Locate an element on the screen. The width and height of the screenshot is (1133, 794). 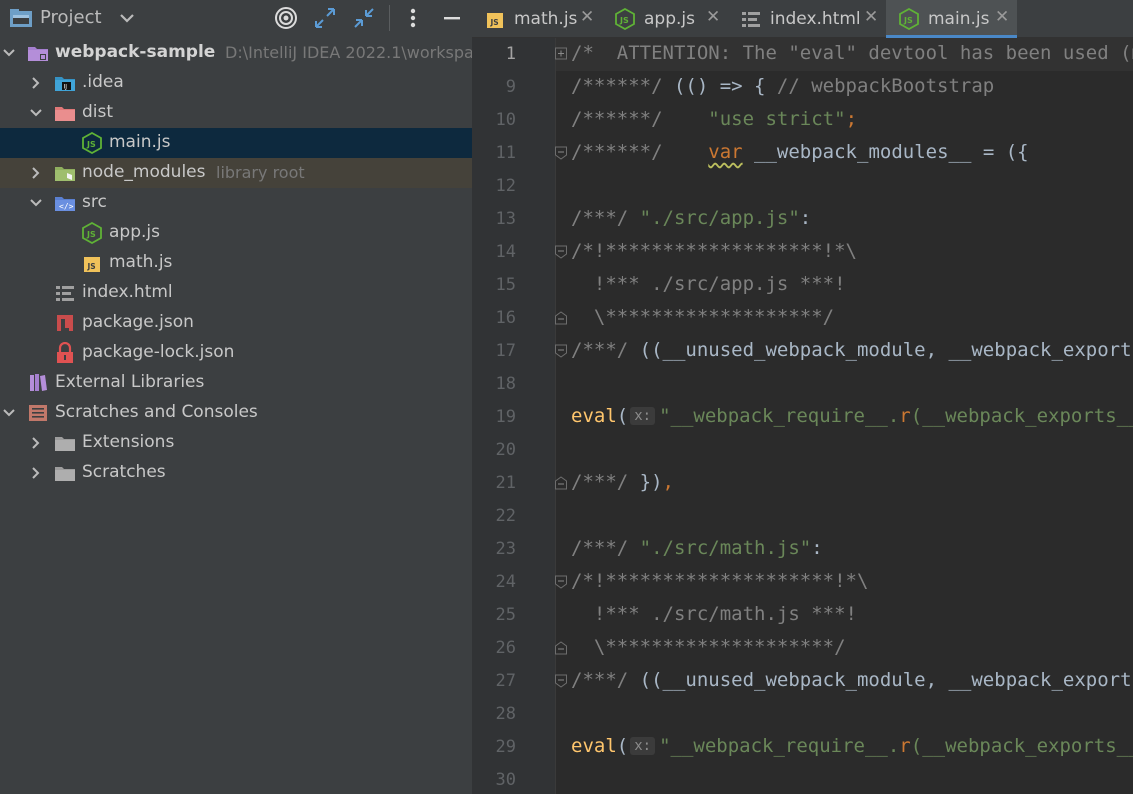
code-token: "__webpack_require__. is located at coordinates (779, 416).